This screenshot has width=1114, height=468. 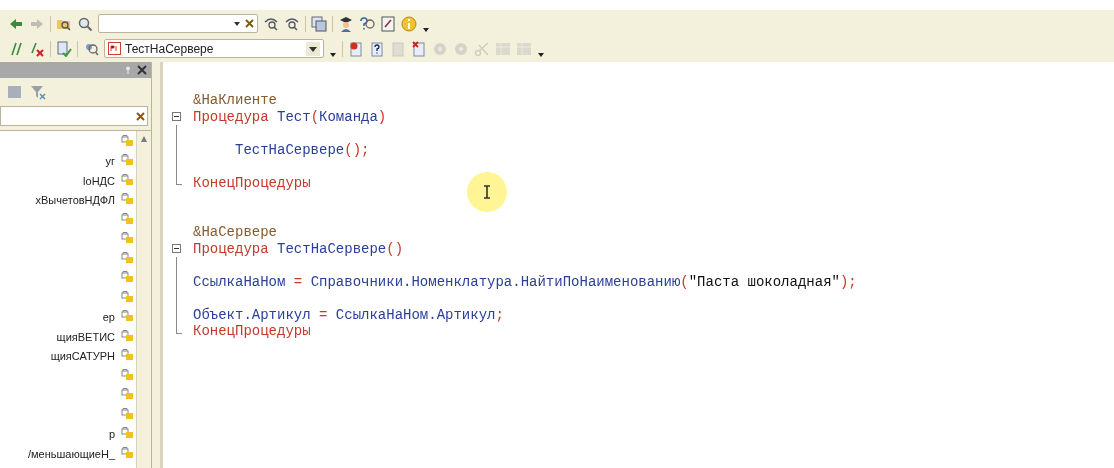 I want to click on add-document-icon, so click(x=356, y=48).